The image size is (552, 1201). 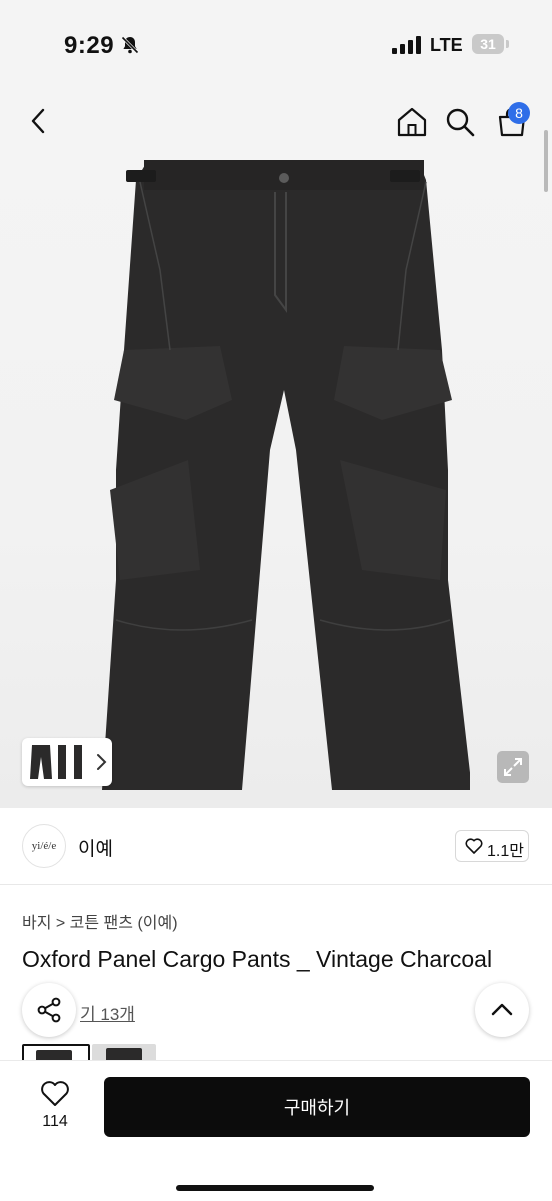 What do you see at coordinates (406, 45) in the screenshot?
I see `signal-icon` at bounding box center [406, 45].